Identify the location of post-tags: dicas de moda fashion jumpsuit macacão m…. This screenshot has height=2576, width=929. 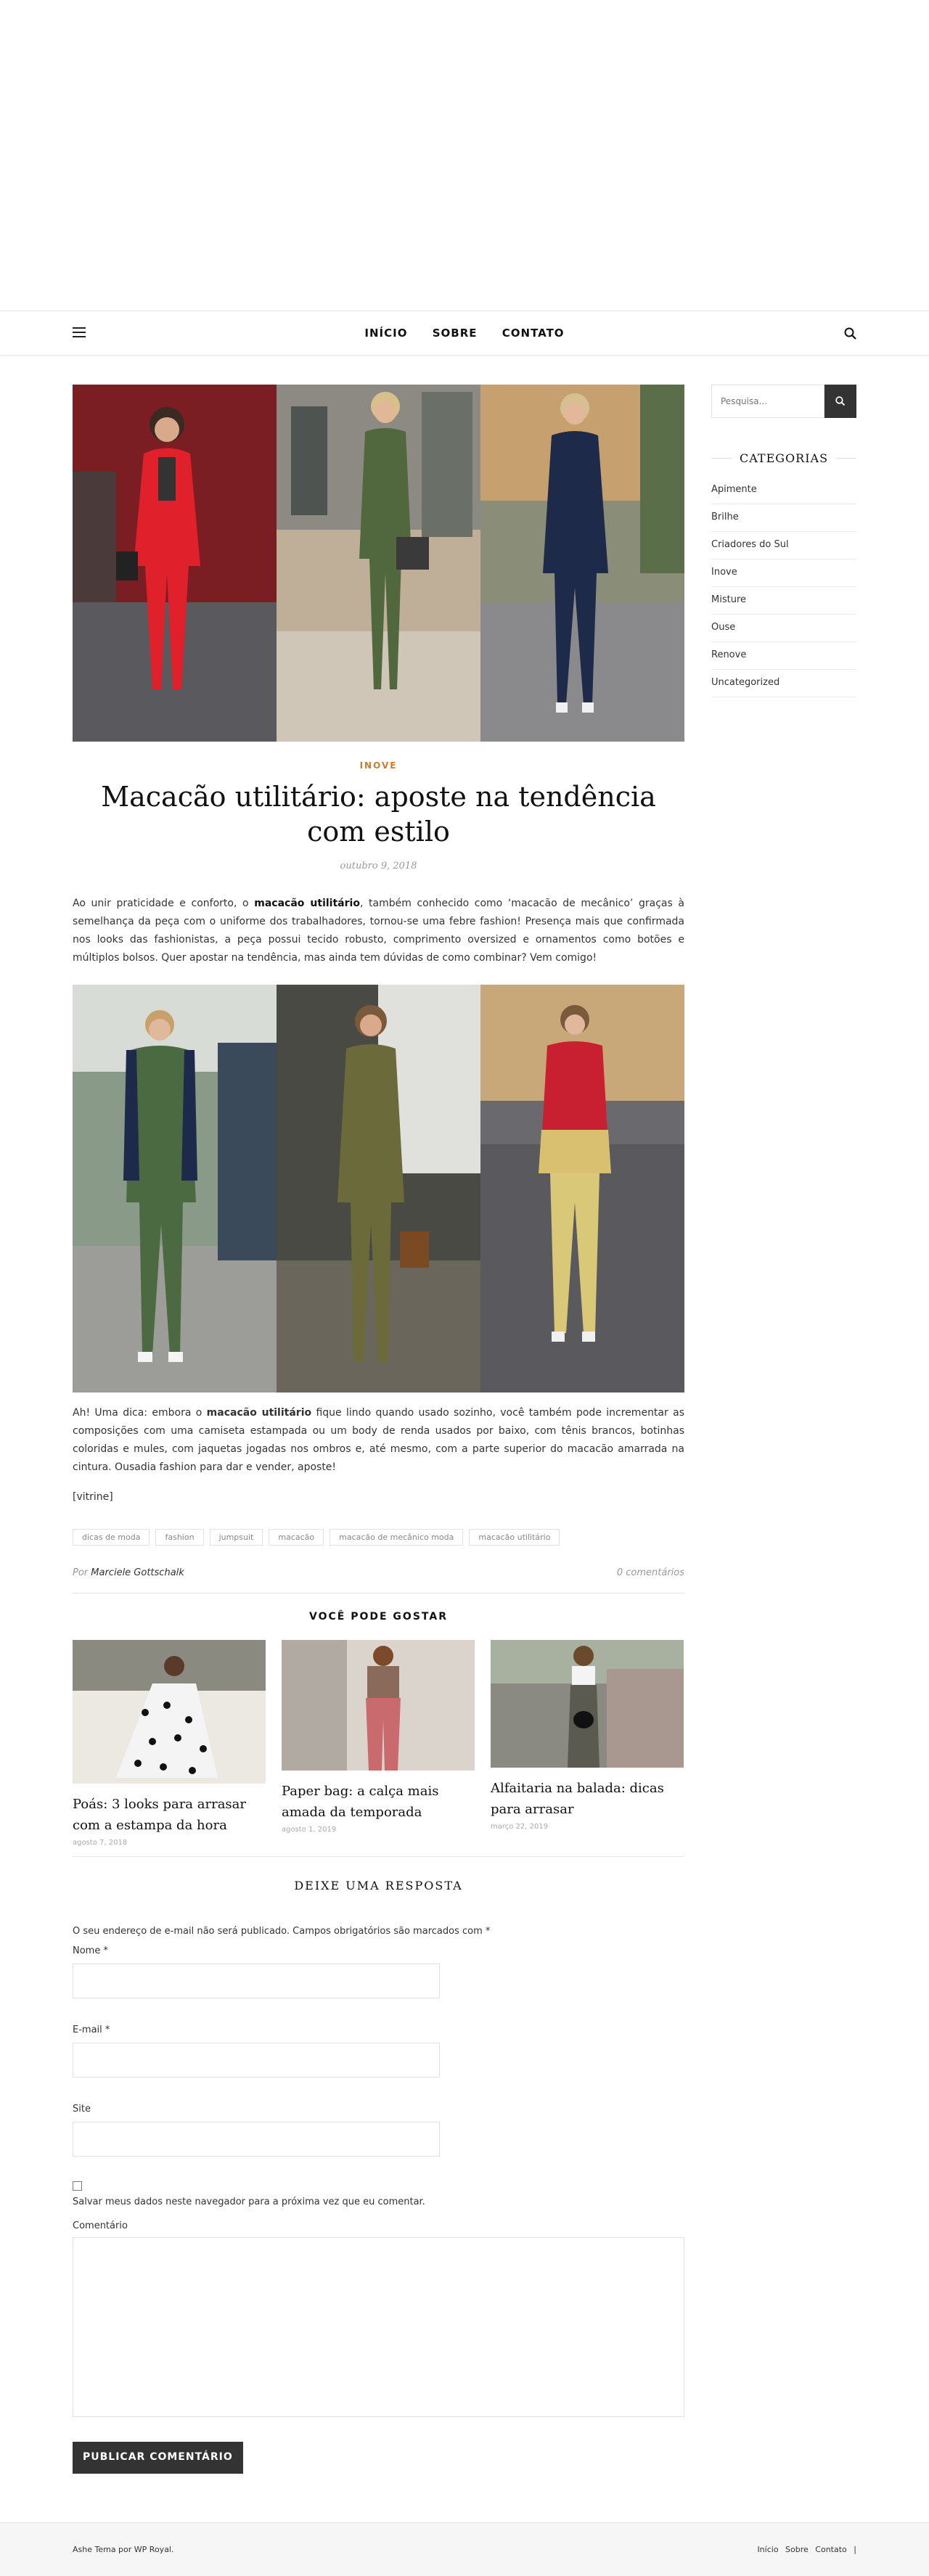
(379, 1537).